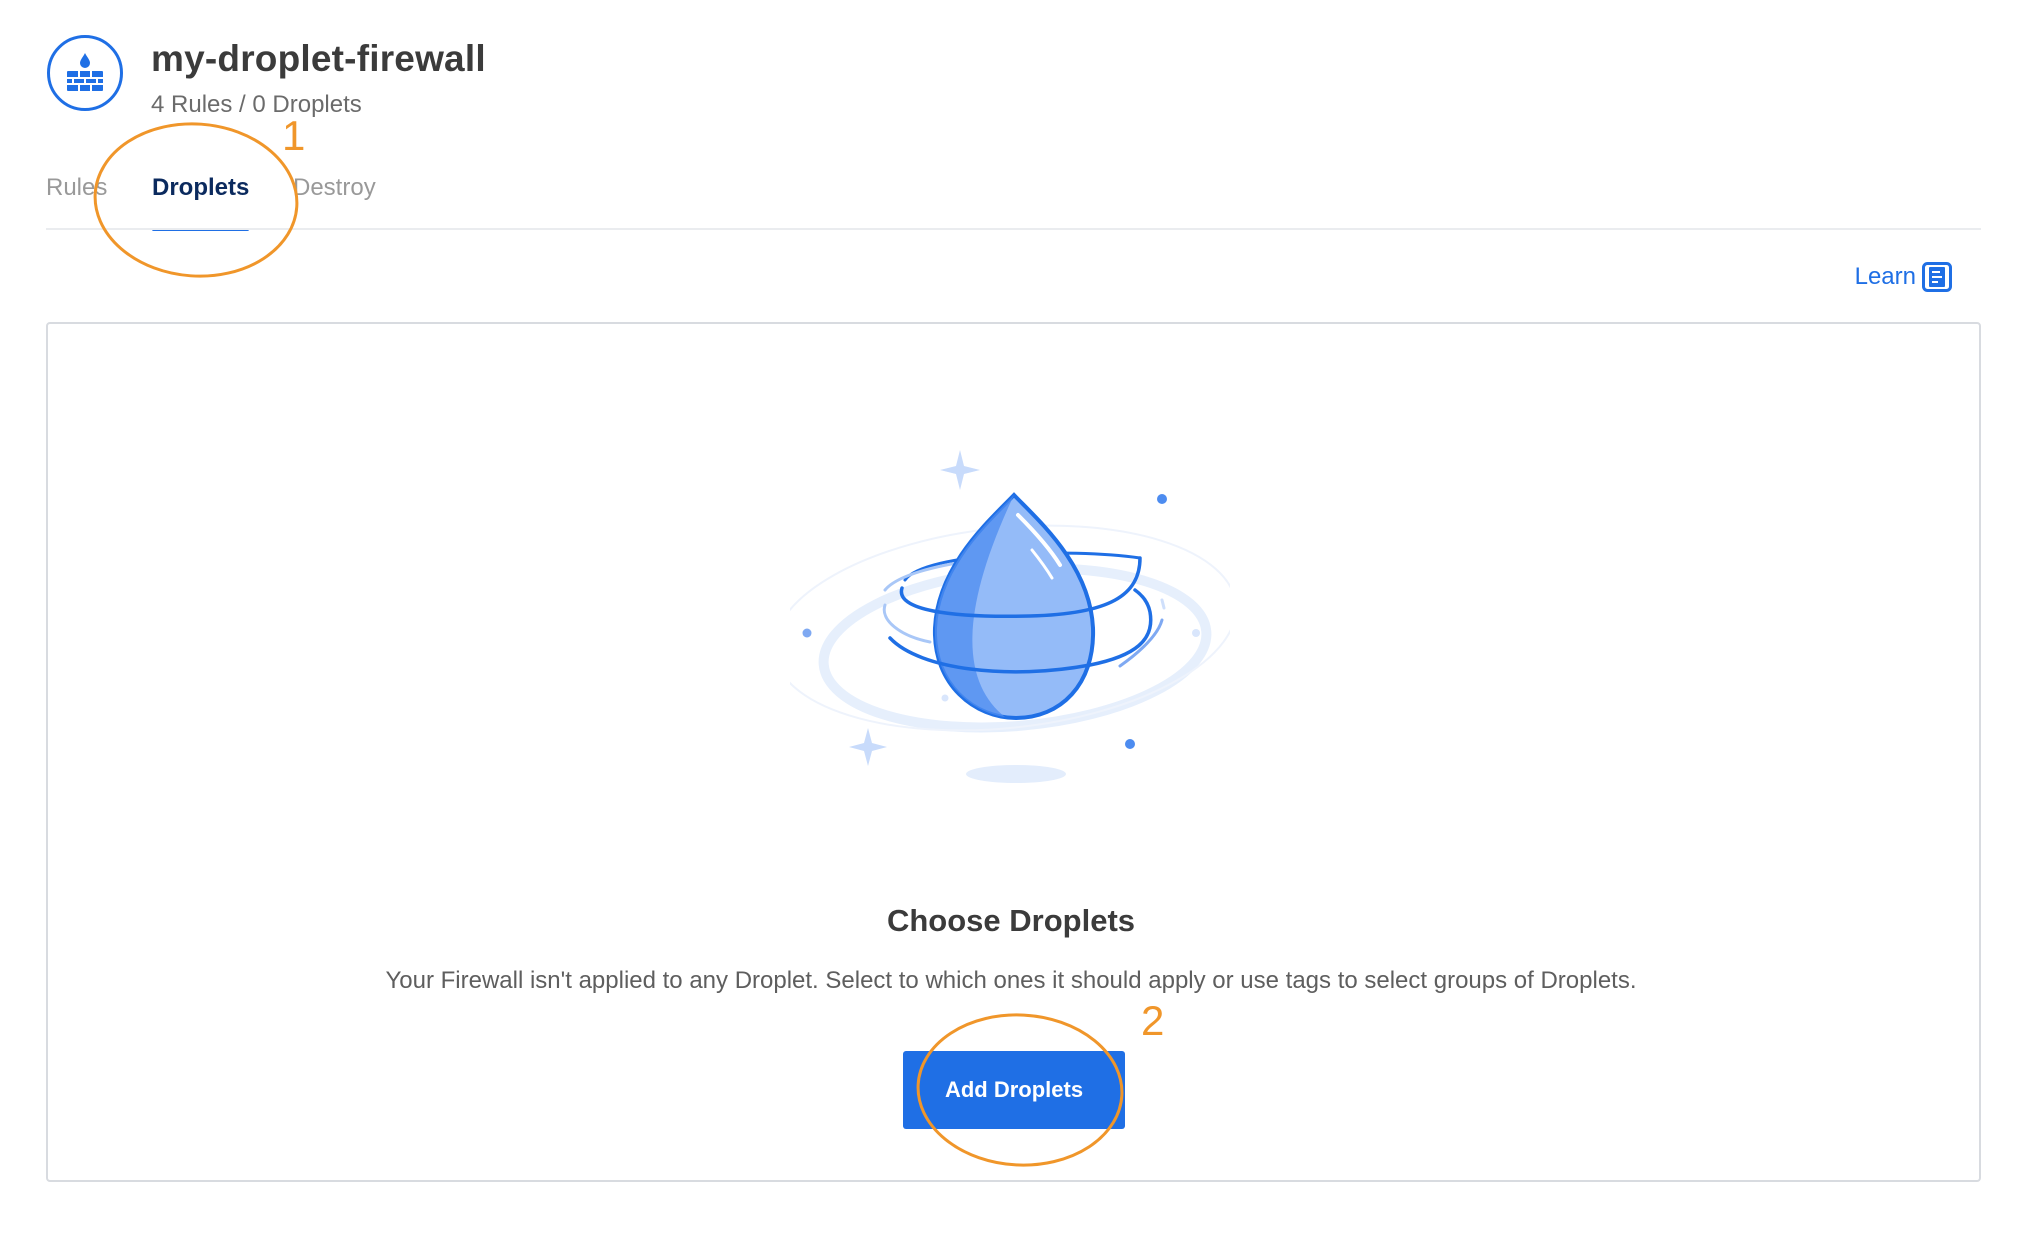 The height and width of the screenshot is (1240, 2022). Describe the element at coordinates (76, 188) in the screenshot. I see `tab-rules: Rules` at that location.